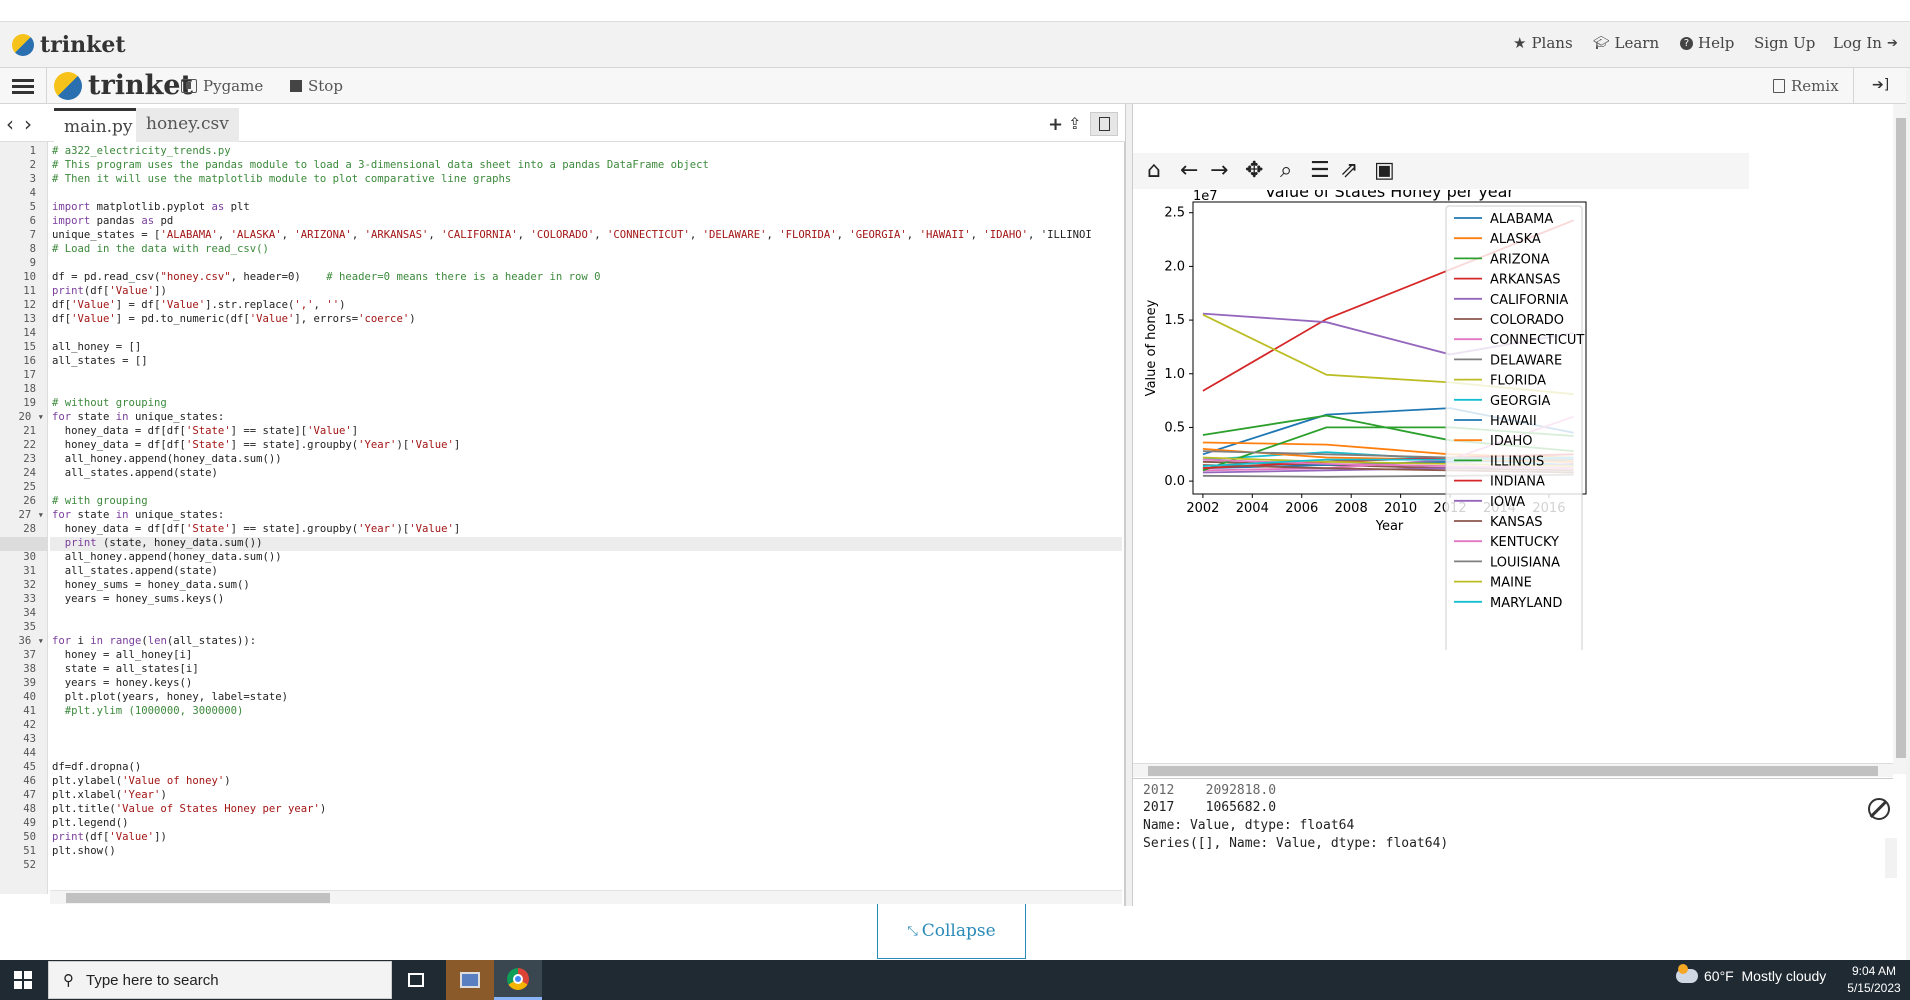  Describe the element at coordinates (23, 86) in the screenshot. I see `hamburger-menu-icon` at that location.